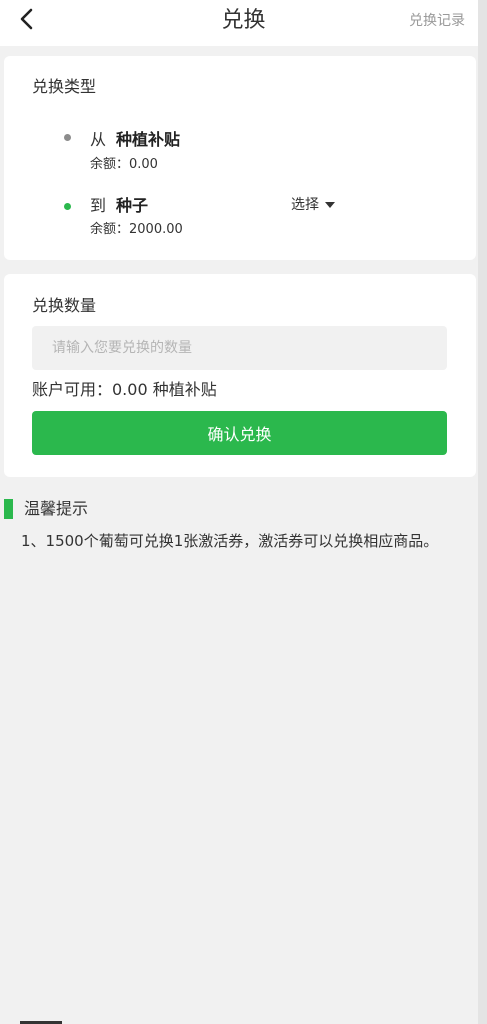 The height and width of the screenshot is (1024, 487). Describe the element at coordinates (98, 205) in the screenshot. I see `to-label: 到` at that location.